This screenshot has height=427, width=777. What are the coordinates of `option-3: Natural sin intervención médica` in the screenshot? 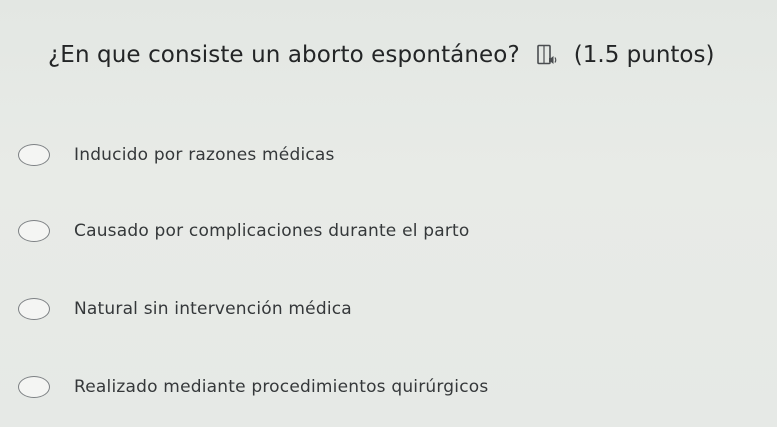 It's located at (185, 309).